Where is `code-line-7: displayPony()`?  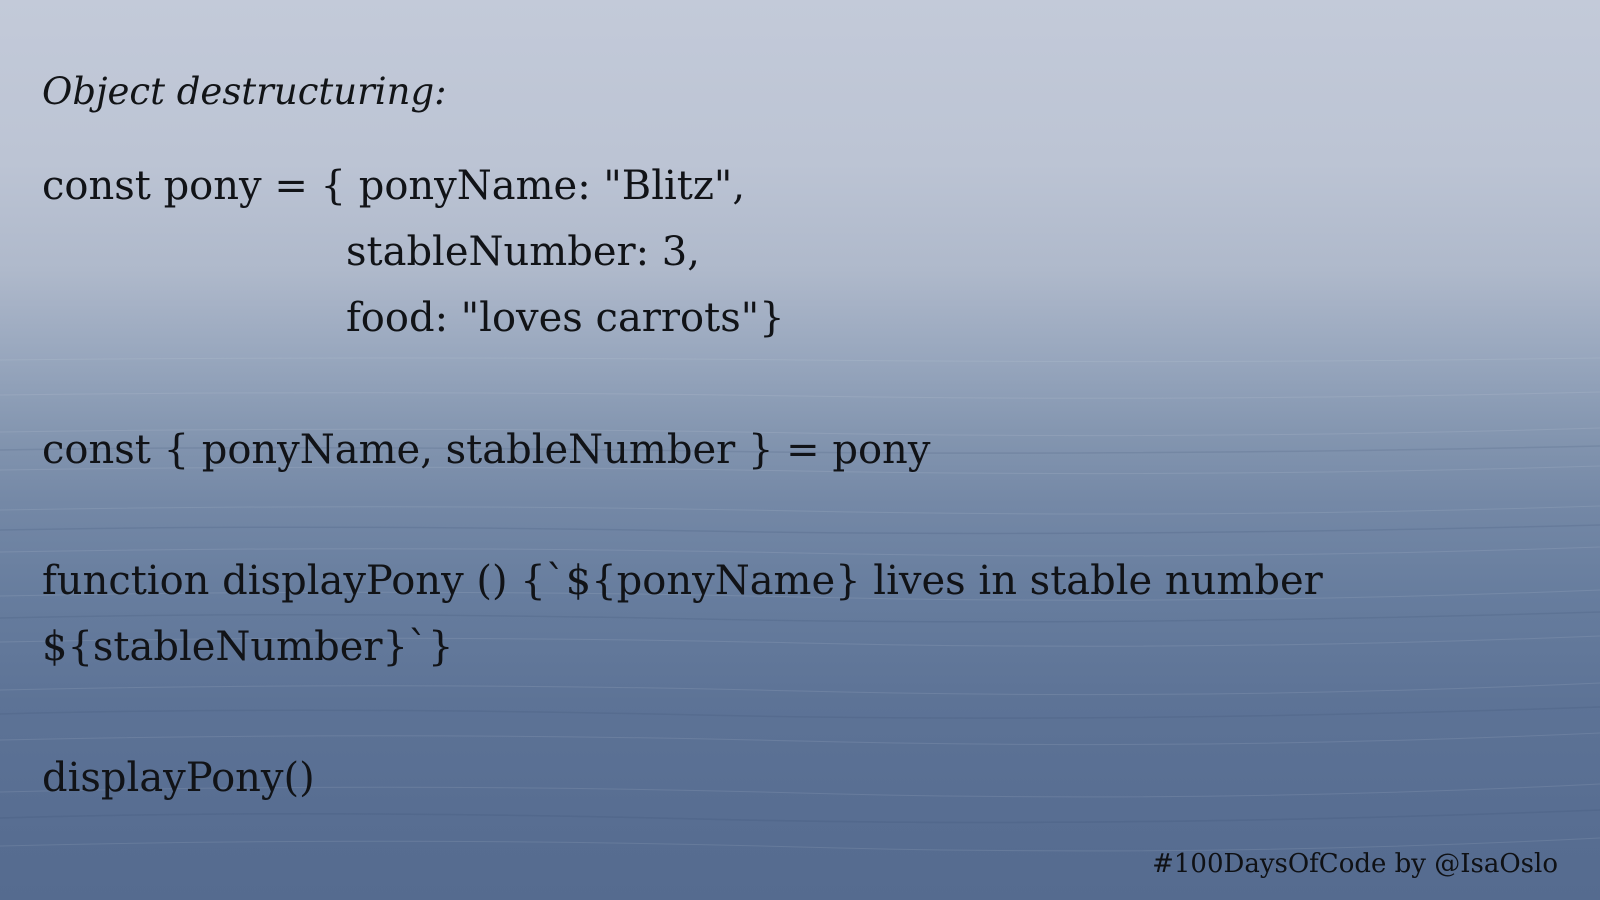 code-line-7: displayPony() is located at coordinates (178, 778).